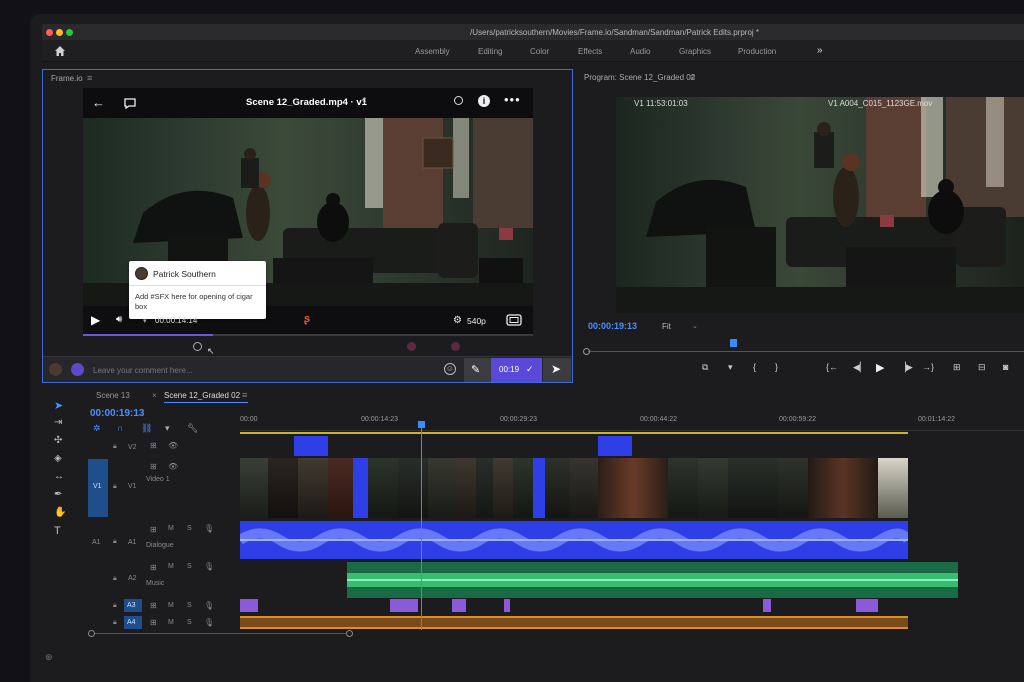  What do you see at coordinates (514, 320) in the screenshot?
I see `fullscreen-icon` at bounding box center [514, 320].